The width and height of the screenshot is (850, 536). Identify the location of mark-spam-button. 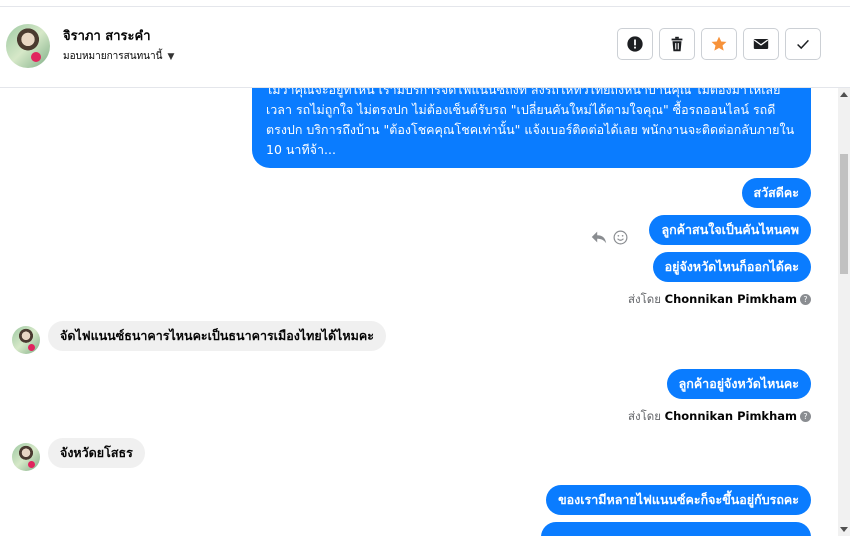
(635, 44).